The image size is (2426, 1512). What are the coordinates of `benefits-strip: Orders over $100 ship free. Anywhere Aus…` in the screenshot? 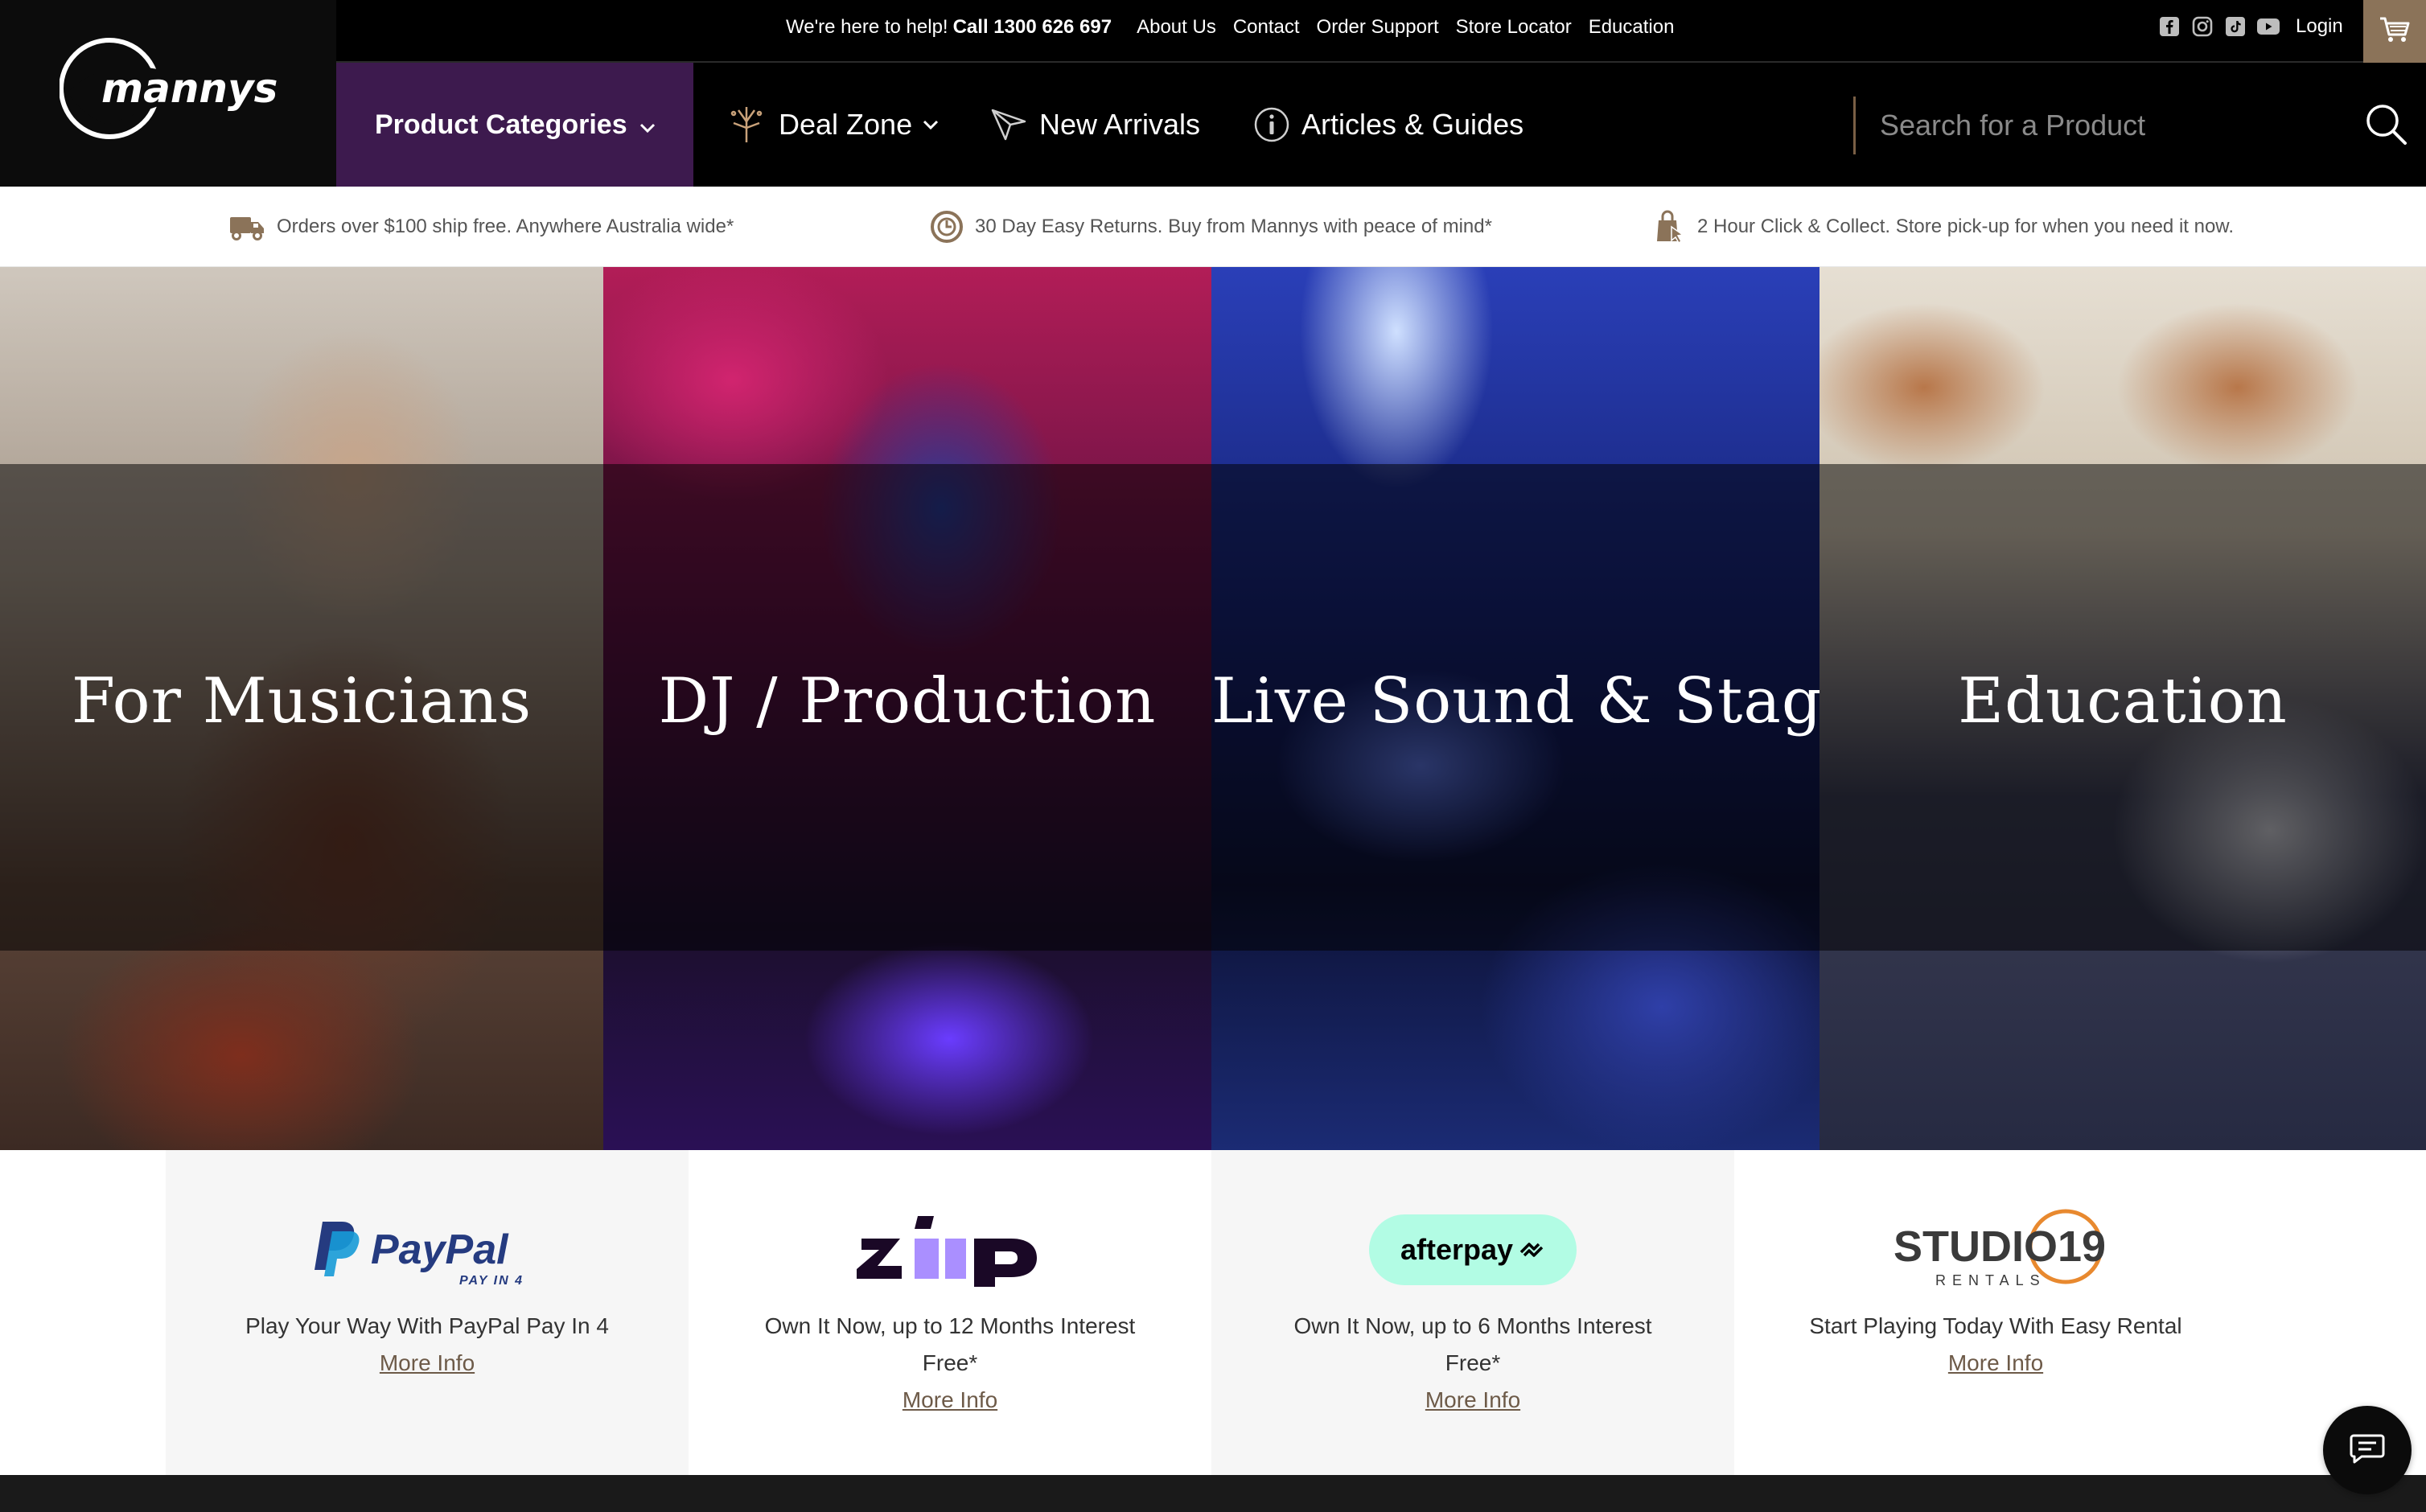 It's located at (1213, 227).